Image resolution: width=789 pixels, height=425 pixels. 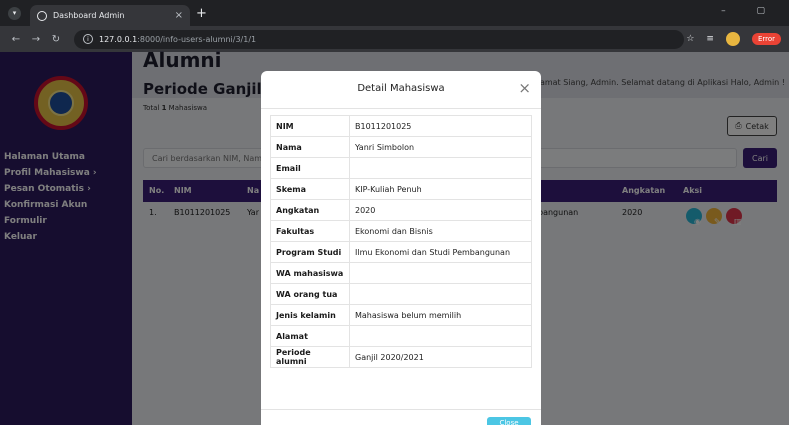 I want to click on detail-row: WA mahasiswa, so click(x=401, y=273).